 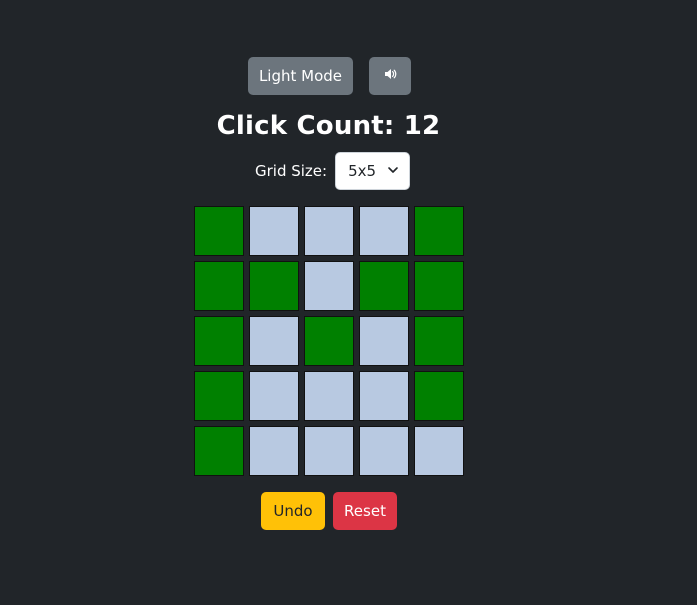 What do you see at coordinates (384, 341) in the screenshot?
I see `grid-cell-r3-c4` at bounding box center [384, 341].